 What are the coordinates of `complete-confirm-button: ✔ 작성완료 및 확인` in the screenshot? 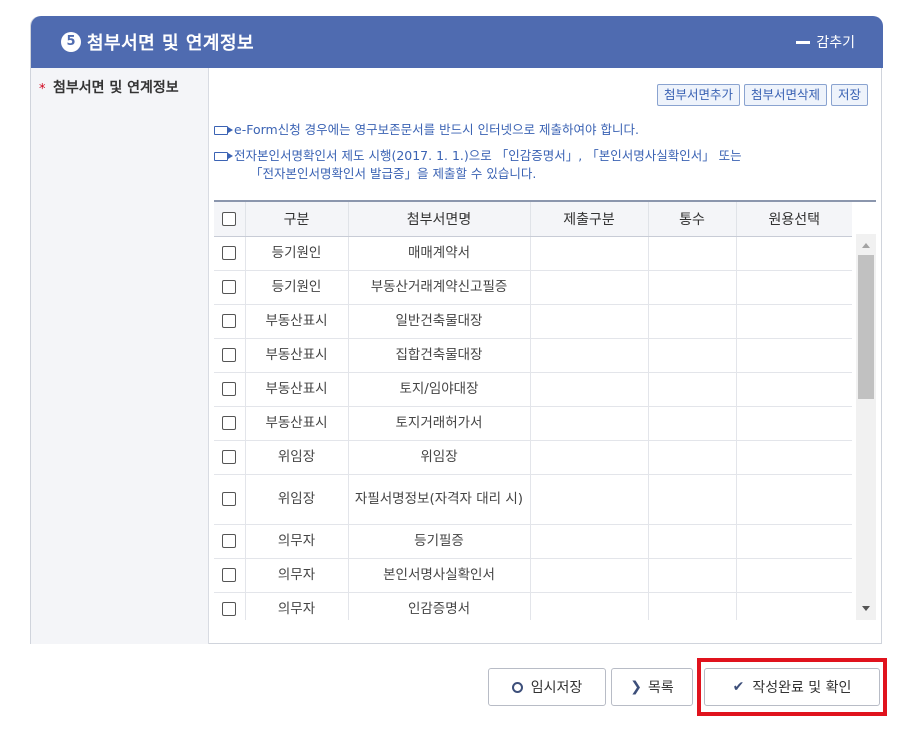 It's located at (792, 687).